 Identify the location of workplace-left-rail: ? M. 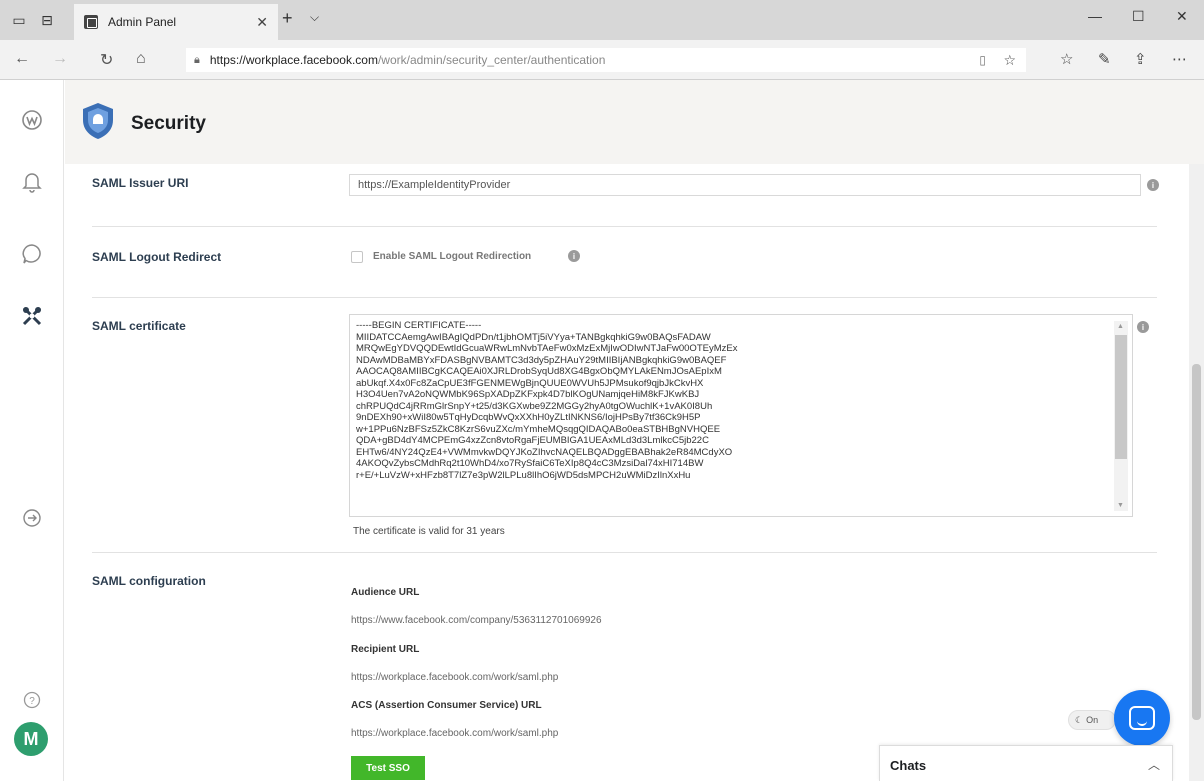
(32, 430).